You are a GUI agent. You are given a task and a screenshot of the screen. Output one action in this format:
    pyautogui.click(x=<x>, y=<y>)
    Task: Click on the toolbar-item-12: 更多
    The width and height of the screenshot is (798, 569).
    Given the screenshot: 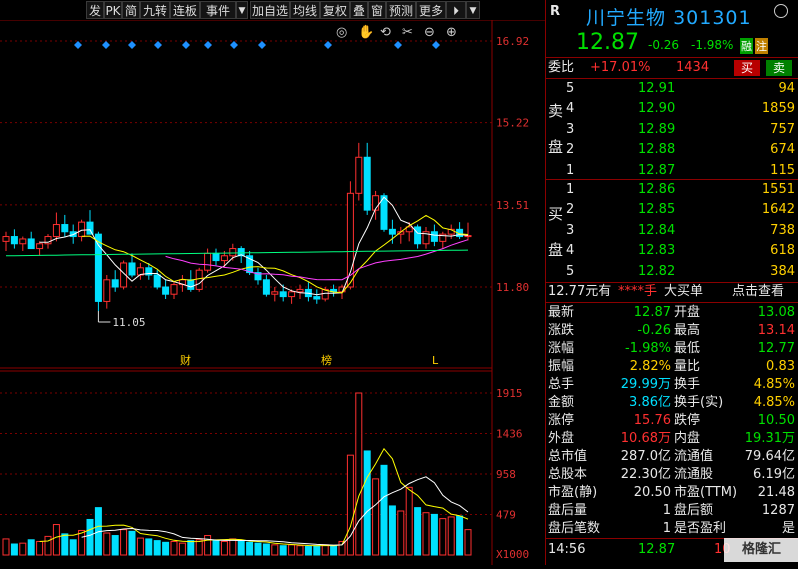 What is the action you would take?
    pyautogui.click(x=431, y=10)
    